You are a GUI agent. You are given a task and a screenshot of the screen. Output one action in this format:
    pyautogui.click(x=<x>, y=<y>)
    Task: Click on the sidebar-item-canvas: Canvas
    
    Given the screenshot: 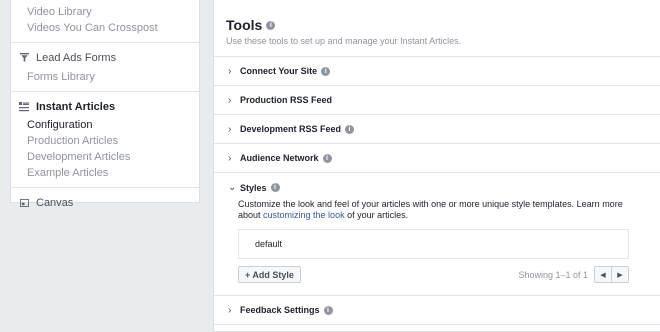 What is the action you would take?
    pyautogui.click(x=105, y=202)
    